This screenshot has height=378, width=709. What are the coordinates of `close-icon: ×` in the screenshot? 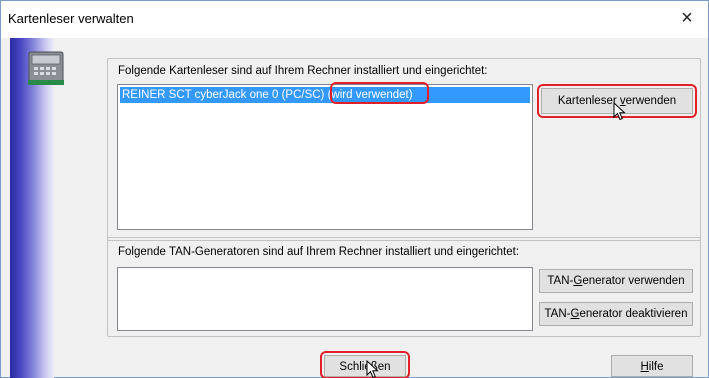 It's located at (687, 18).